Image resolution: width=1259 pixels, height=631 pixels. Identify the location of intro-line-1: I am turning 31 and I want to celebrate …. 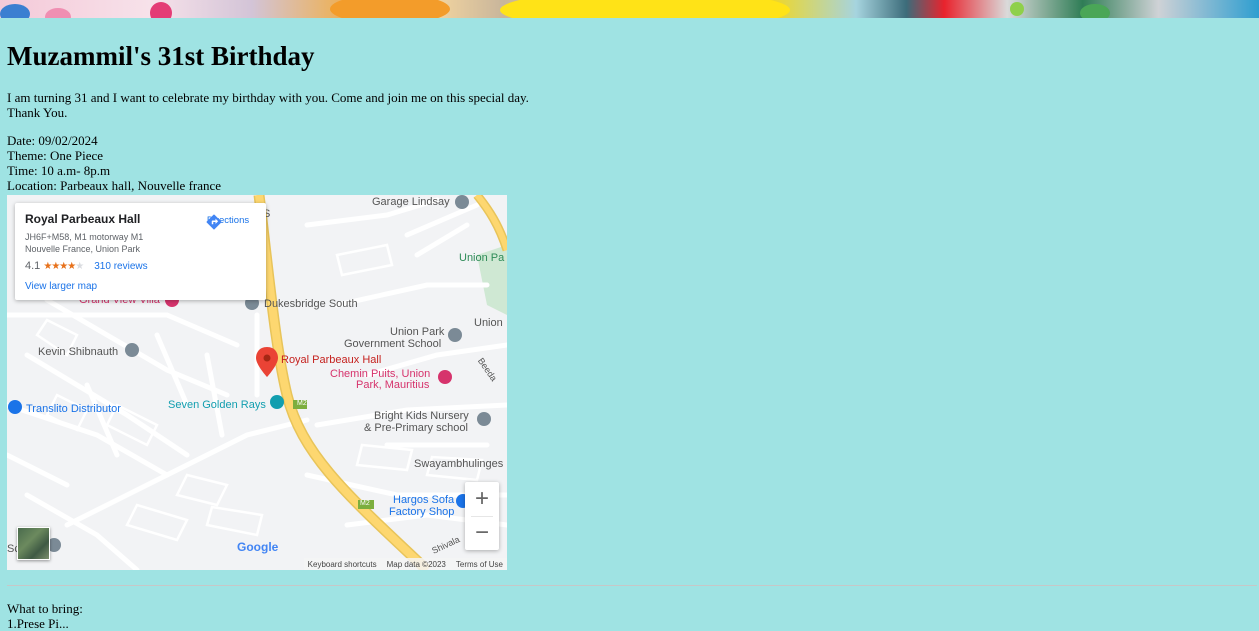
(268, 97).